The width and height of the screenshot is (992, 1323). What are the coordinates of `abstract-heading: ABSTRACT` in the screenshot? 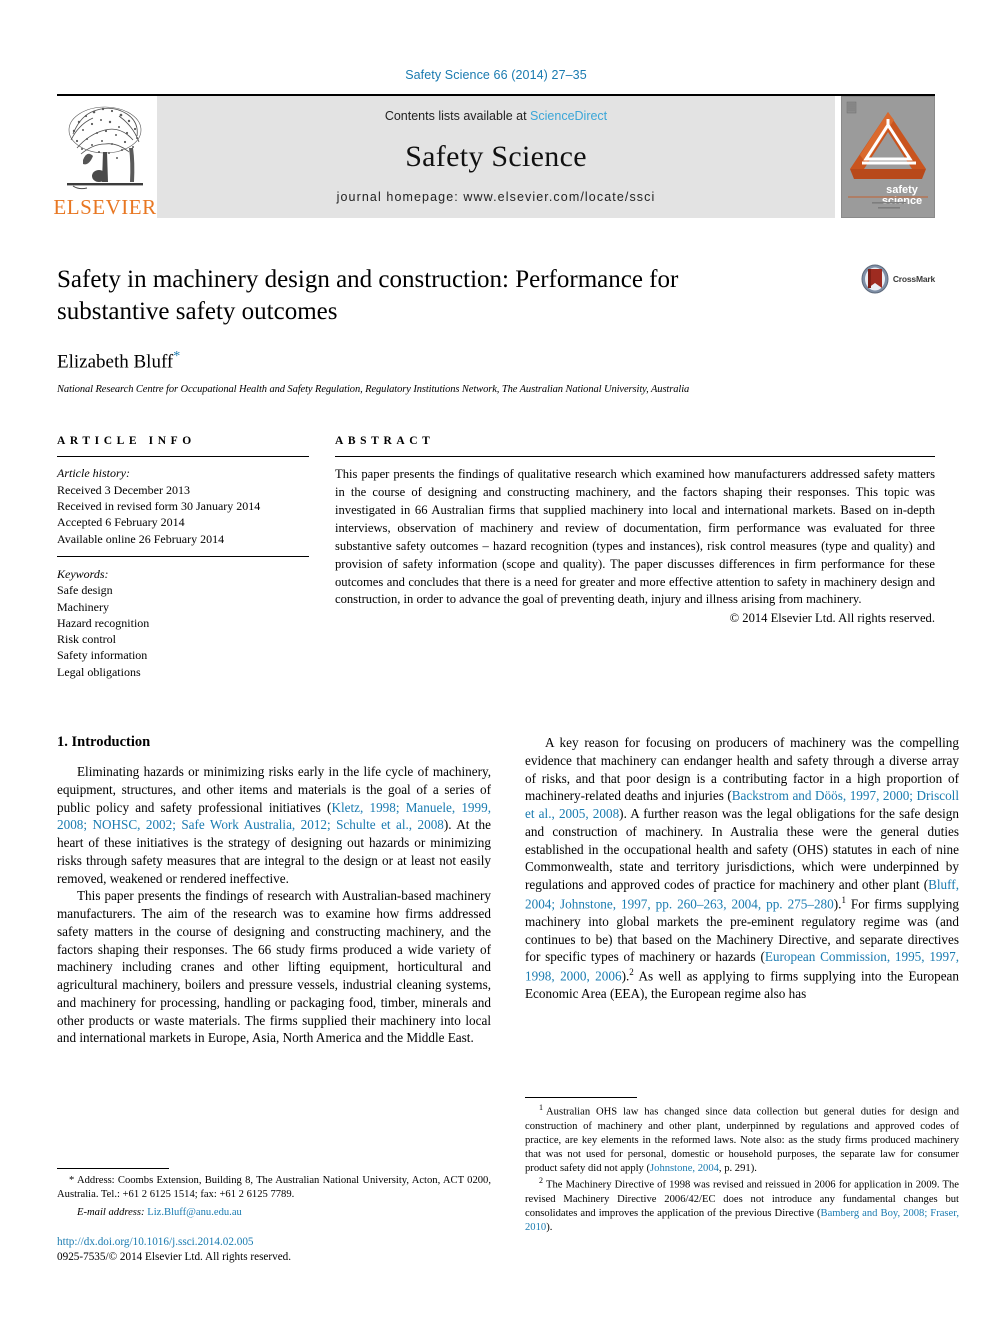 It's located at (385, 441).